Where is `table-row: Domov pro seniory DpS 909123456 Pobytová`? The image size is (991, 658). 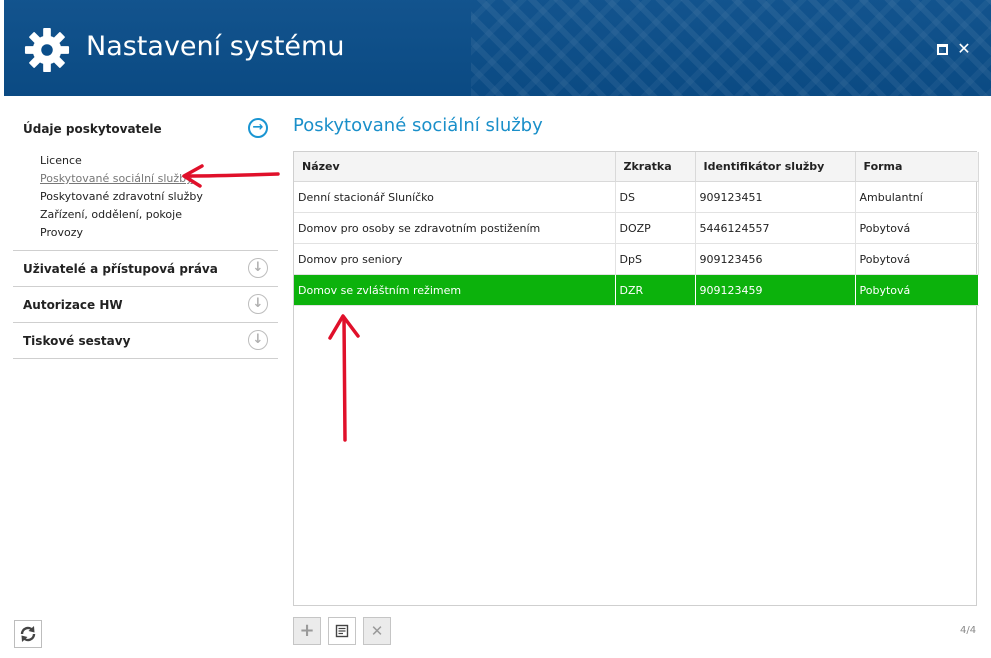 table-row: Domov pro seniory DpS 909123456 Pobytová is located at coordinates (636, 259).